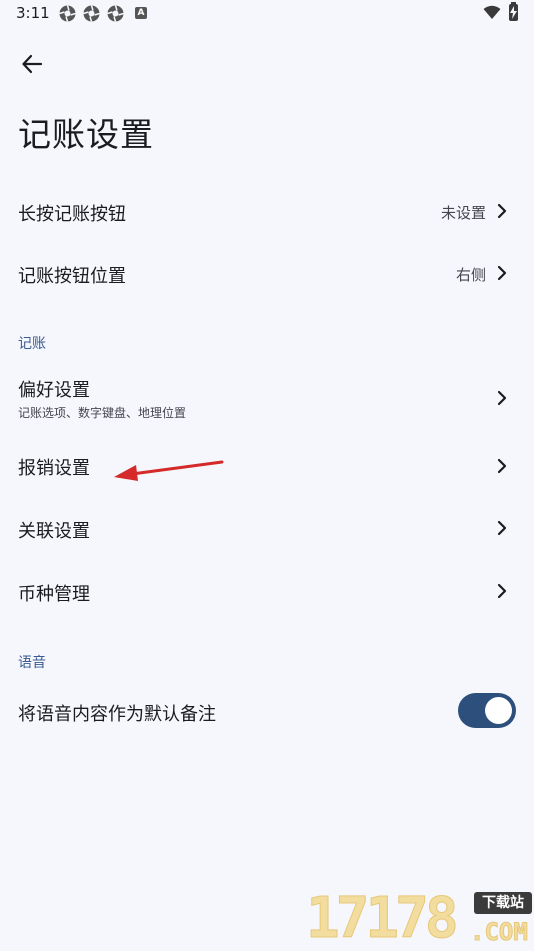 The image size is (534, 951). I want to click on section-header-voice: 语音, so click(32, 663).